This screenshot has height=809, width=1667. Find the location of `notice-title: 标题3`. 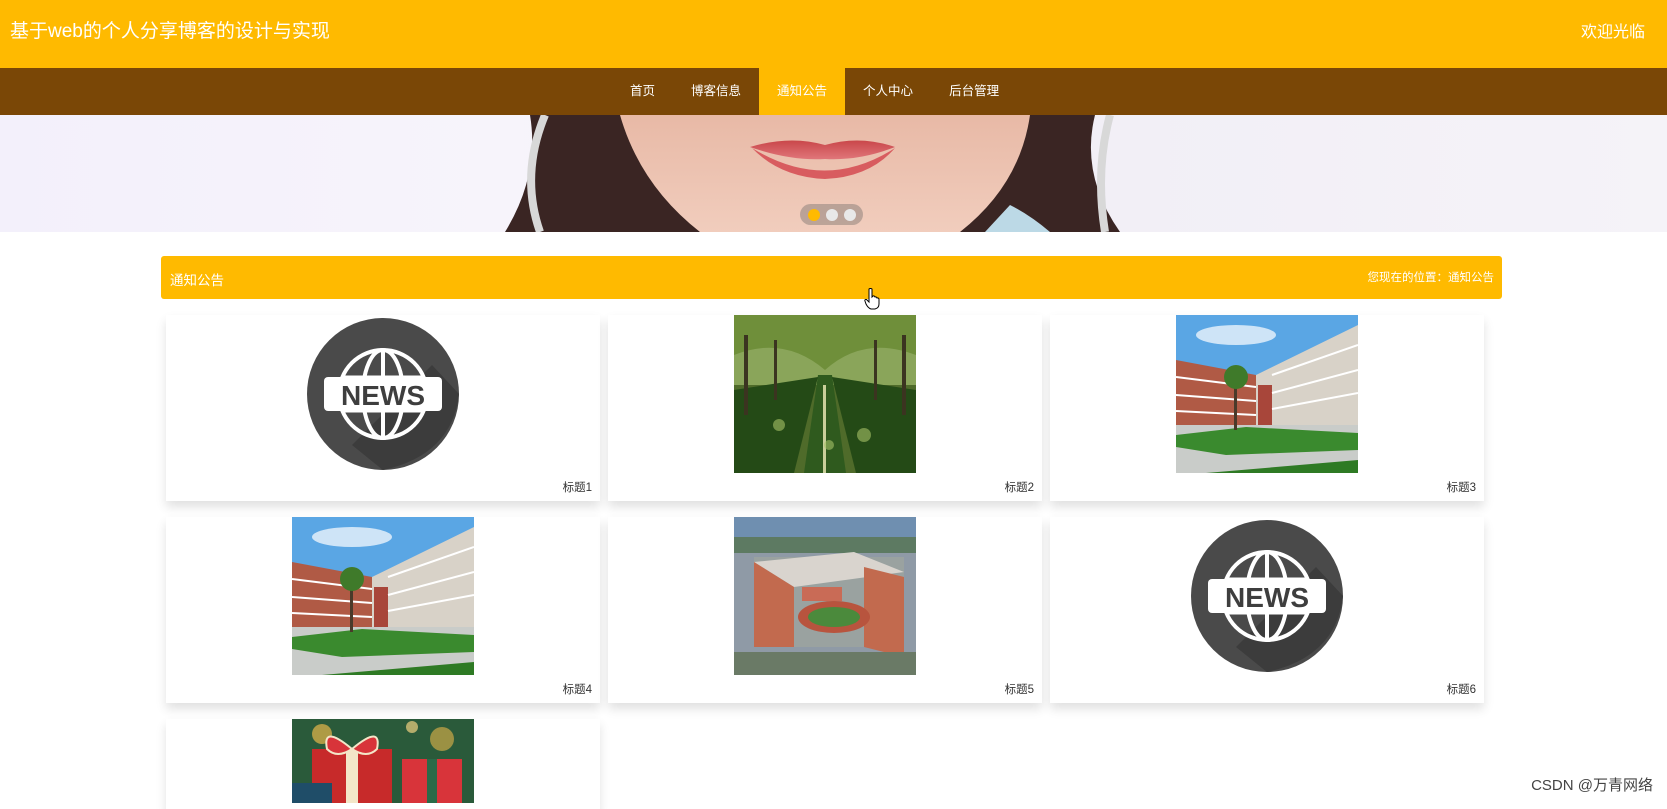

notice-title: 标题3 is located at coordinates (1461, 488).